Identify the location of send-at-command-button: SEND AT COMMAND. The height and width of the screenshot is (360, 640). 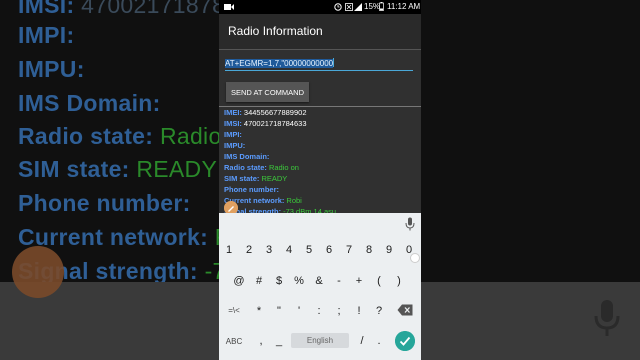
(267, 92).